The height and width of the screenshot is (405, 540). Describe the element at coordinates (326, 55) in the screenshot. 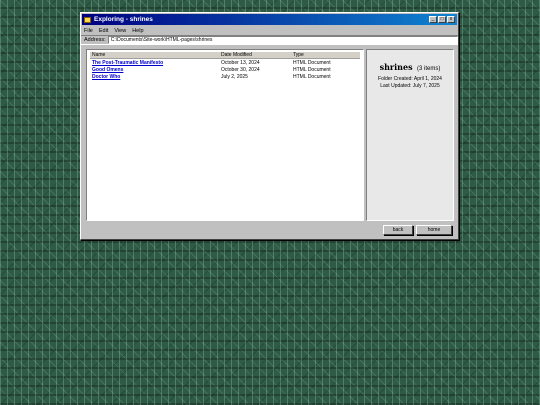

I see `column-header-type: Type` at that location.